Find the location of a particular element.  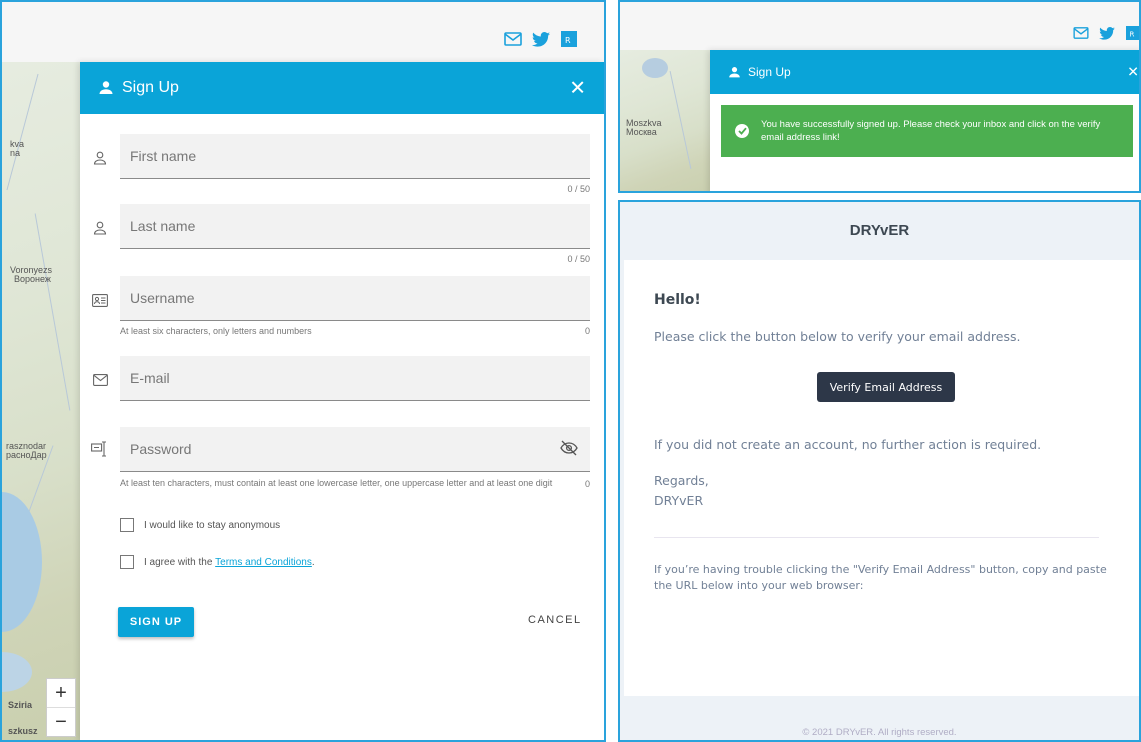

terms-link: Terms and Conditions is located at coordinates (263, 562).